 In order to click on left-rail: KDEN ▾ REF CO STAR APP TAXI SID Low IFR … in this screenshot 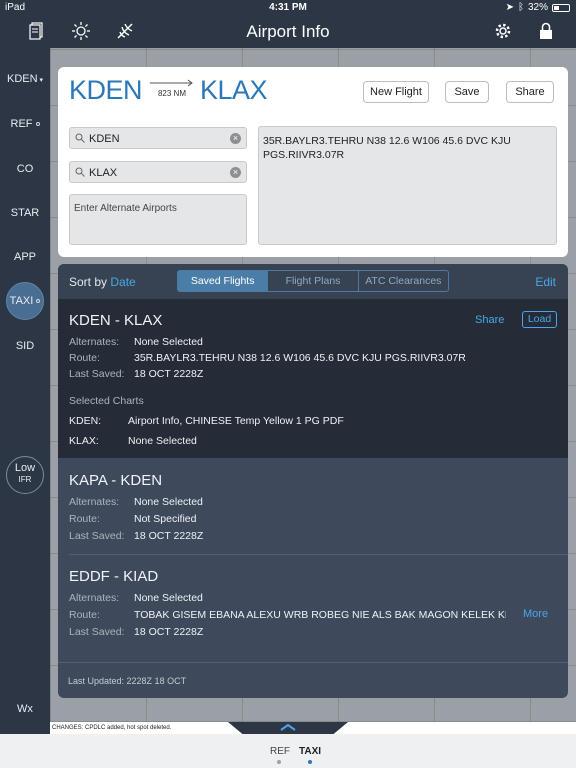, I will do `click(25, 397)`.